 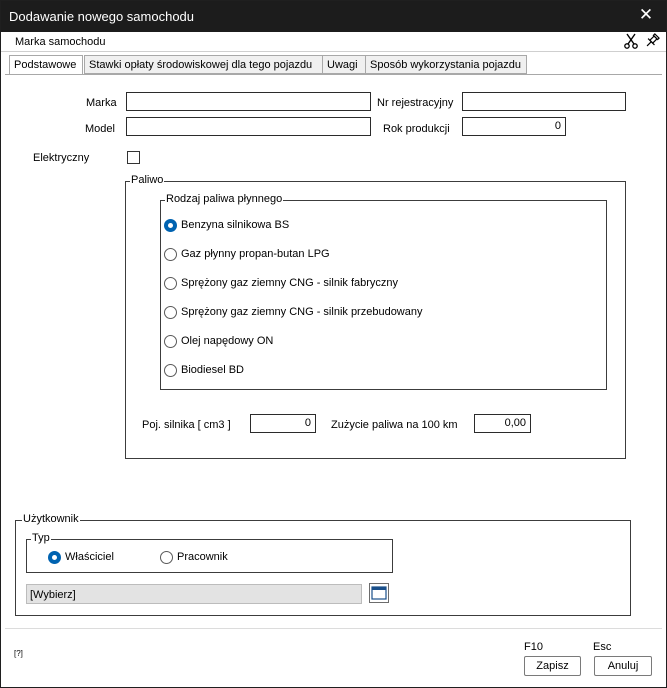 What do you see at coordinates (18, 653) in the screenshot?
I see `help-hint: [?]` at bounding box center [18, 653].